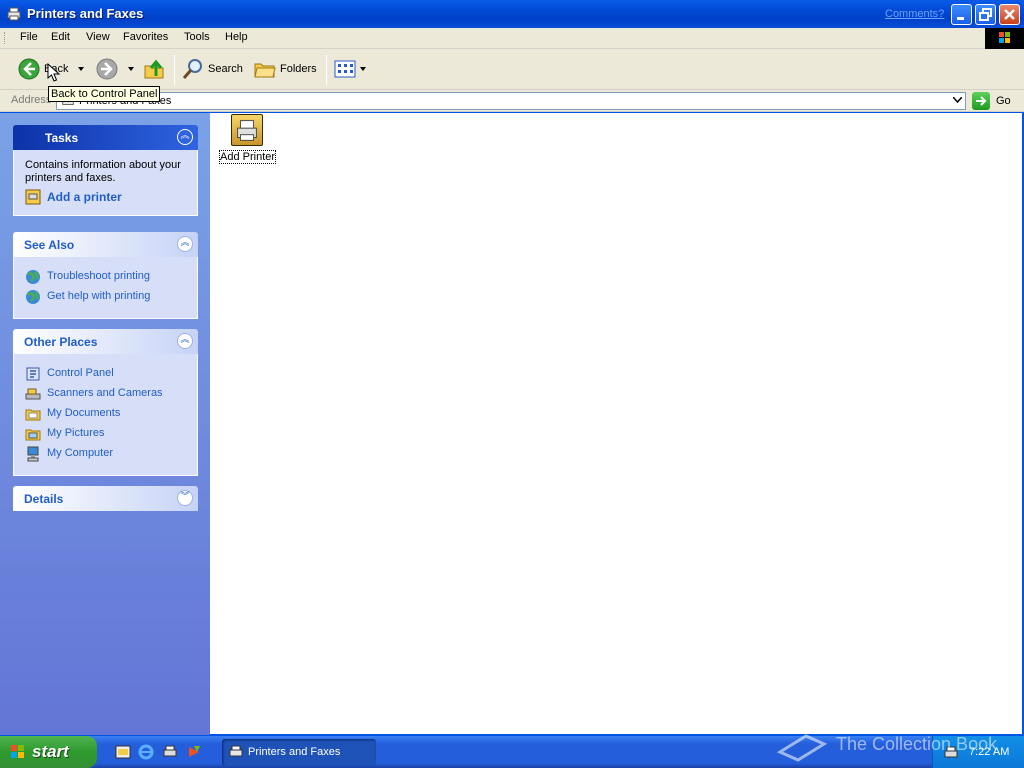 The image size is (1024, 768). Describe the element at coordinates (46, 70) in the screenshot. I see `back-button: Back` at that location.